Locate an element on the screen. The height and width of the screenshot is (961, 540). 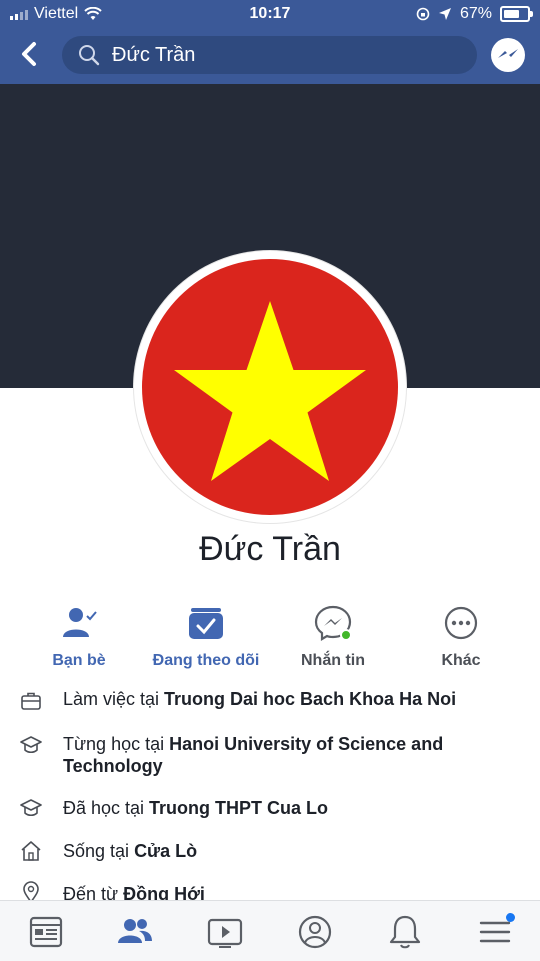
info-prefix: Từng học tại is located at coordinates (116, 744).